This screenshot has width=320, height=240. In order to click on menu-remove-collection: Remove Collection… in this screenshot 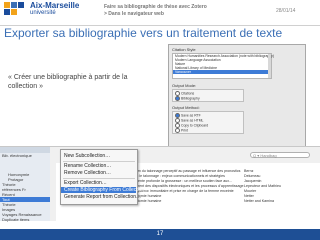, I will do `click(87, 173)`.